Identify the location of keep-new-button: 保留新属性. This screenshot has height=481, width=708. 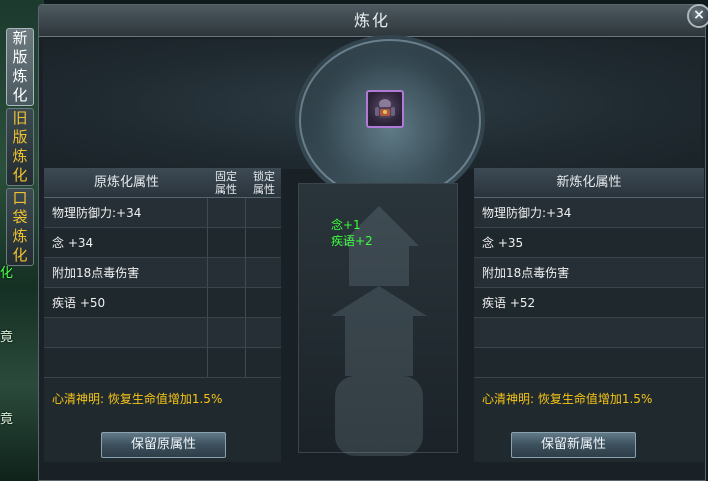
(573, 445).